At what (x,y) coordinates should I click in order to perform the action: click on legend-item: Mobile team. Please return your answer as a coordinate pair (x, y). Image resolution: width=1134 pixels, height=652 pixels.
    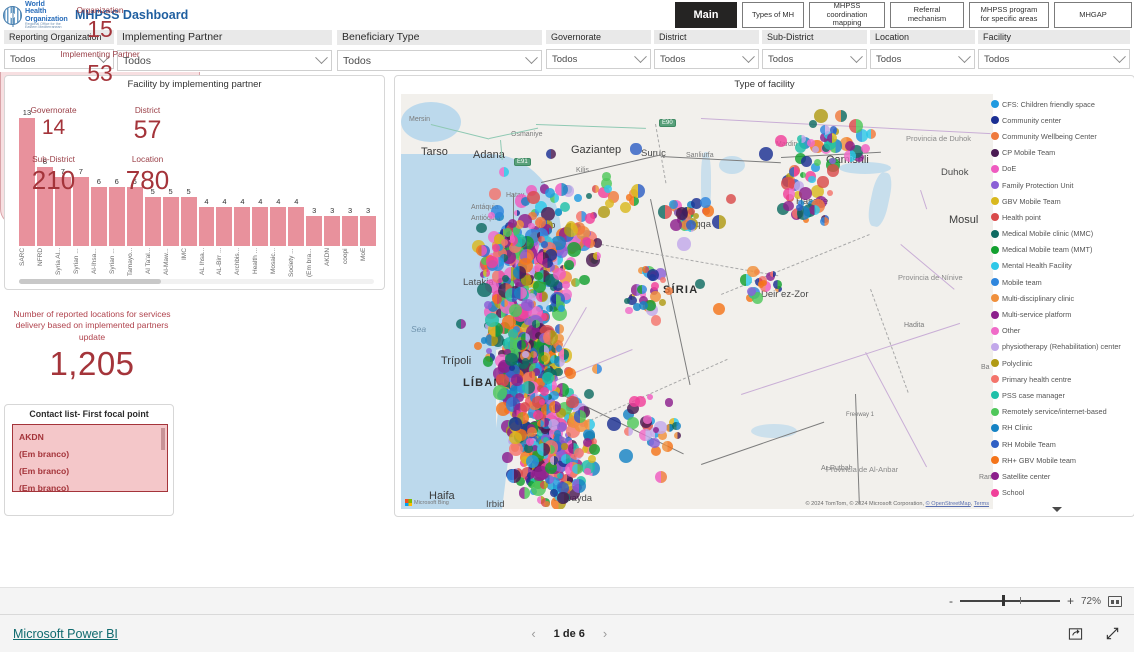
    Looking at the image, I should click on (1061, 282).